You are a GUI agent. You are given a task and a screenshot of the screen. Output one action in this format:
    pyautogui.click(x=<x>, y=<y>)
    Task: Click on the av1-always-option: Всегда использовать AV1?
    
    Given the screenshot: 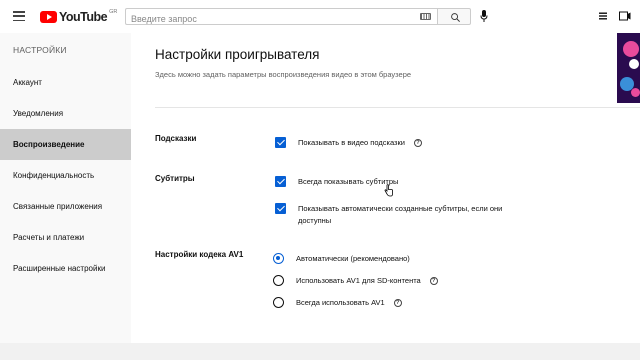 What is the action you would take?
    pyautogui.click(x=337, y=303)
    